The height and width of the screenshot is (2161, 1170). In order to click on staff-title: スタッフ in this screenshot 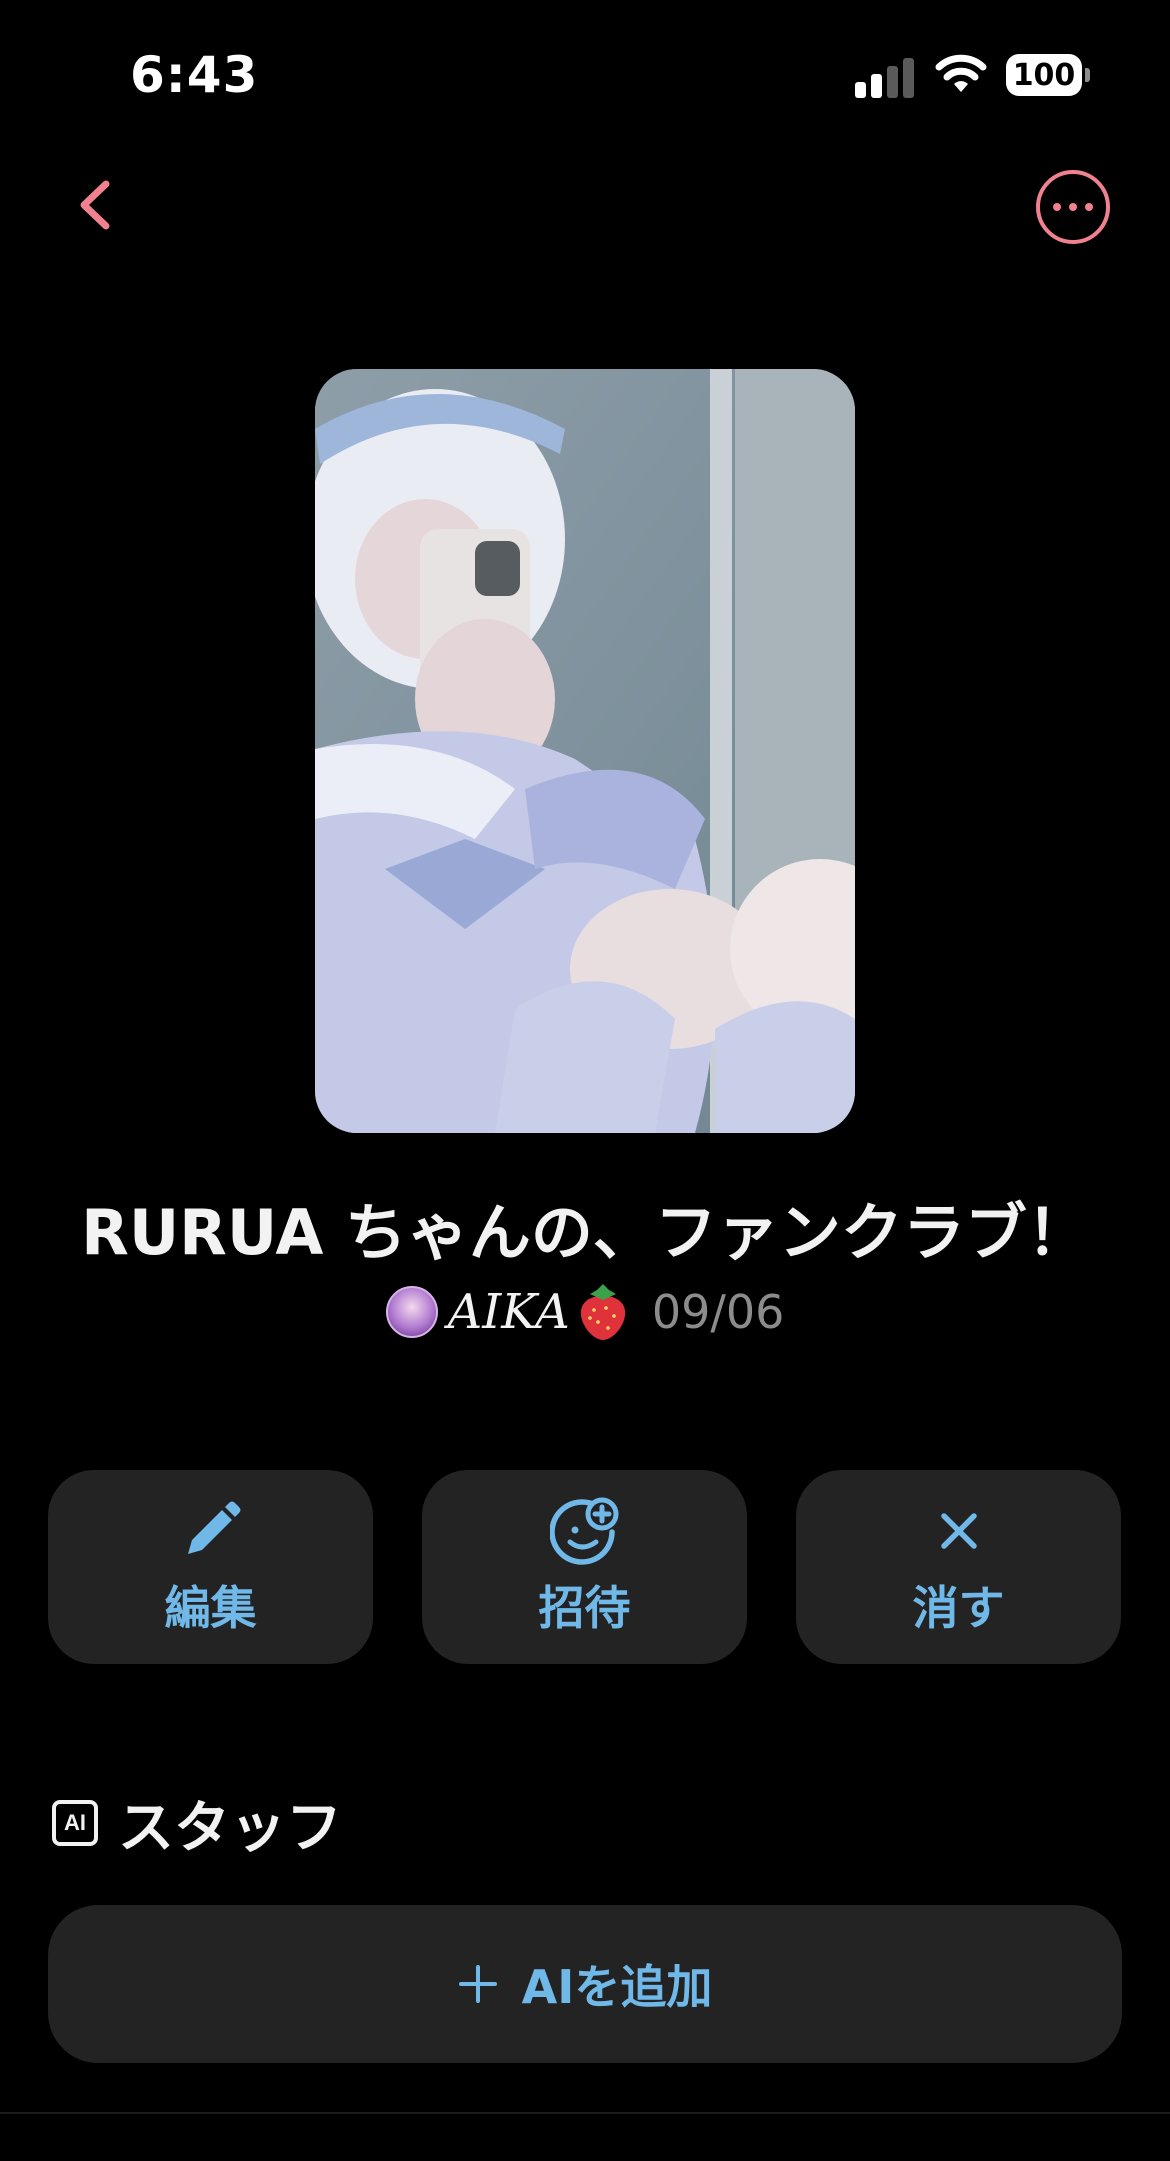, I will do `click(230, 1828)`.